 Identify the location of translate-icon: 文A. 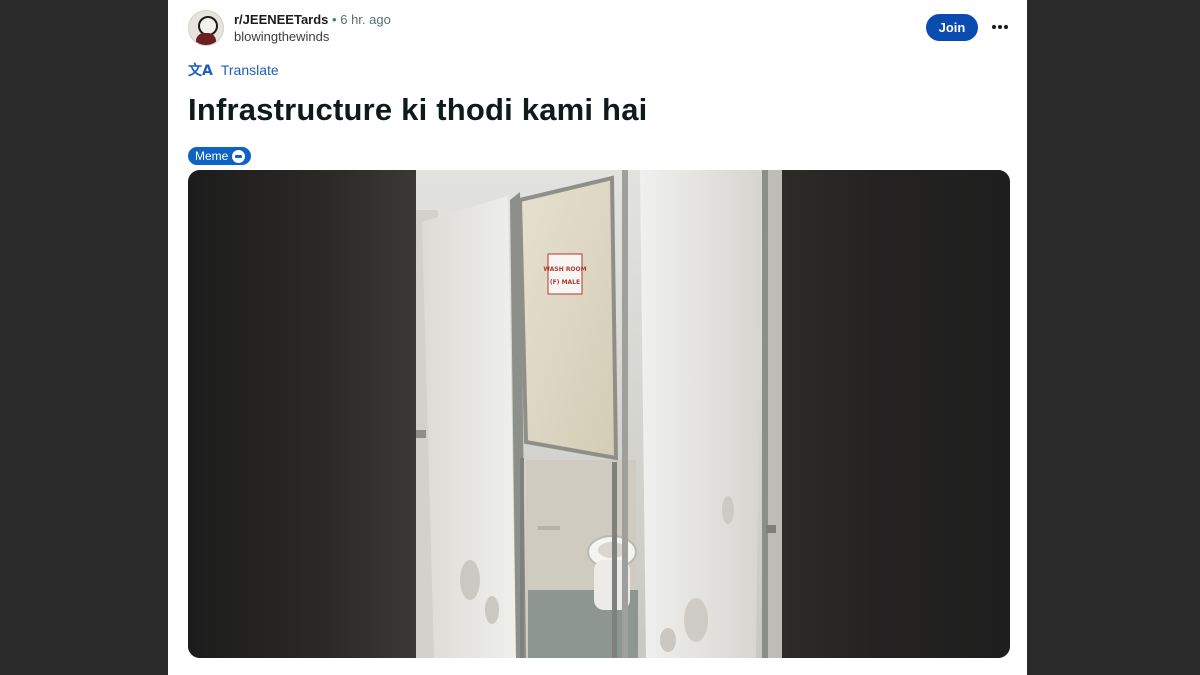
(200, 71).